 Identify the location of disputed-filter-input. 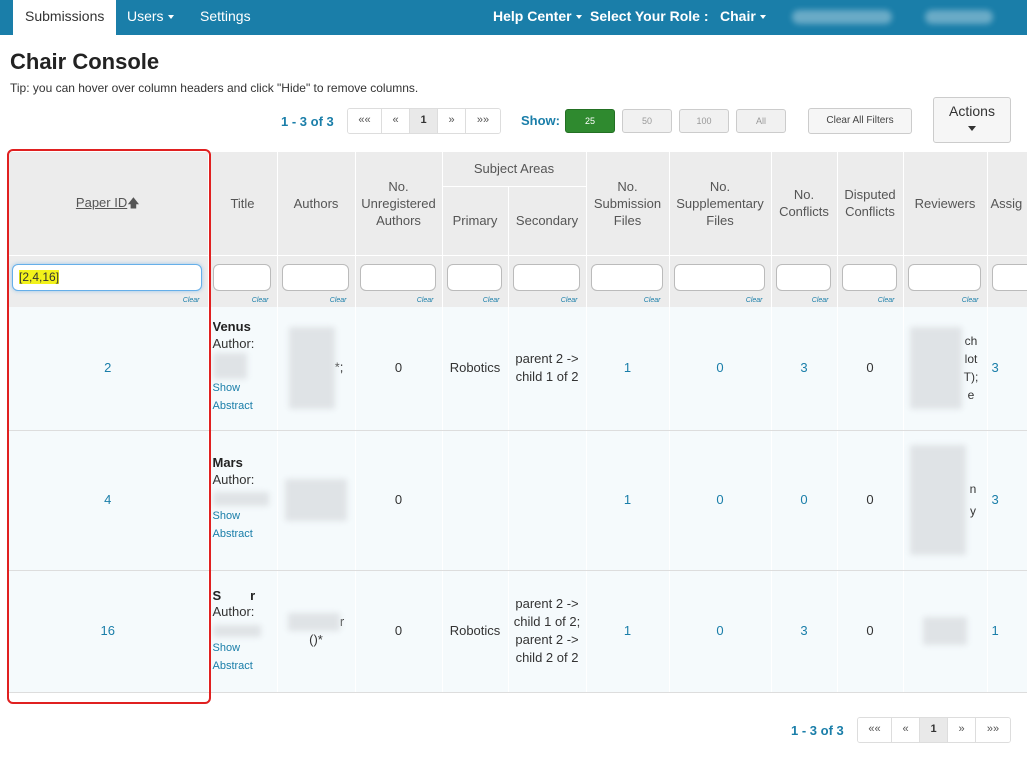
(869, 277).